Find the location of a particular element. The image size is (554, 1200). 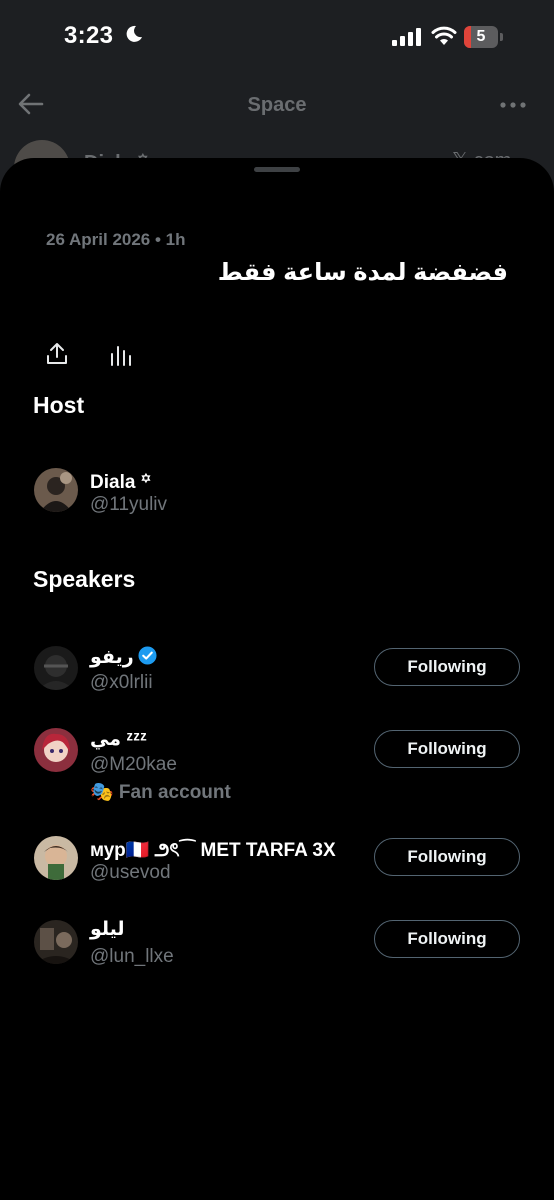

host-heading: Host is located at coordinates (59, 405).